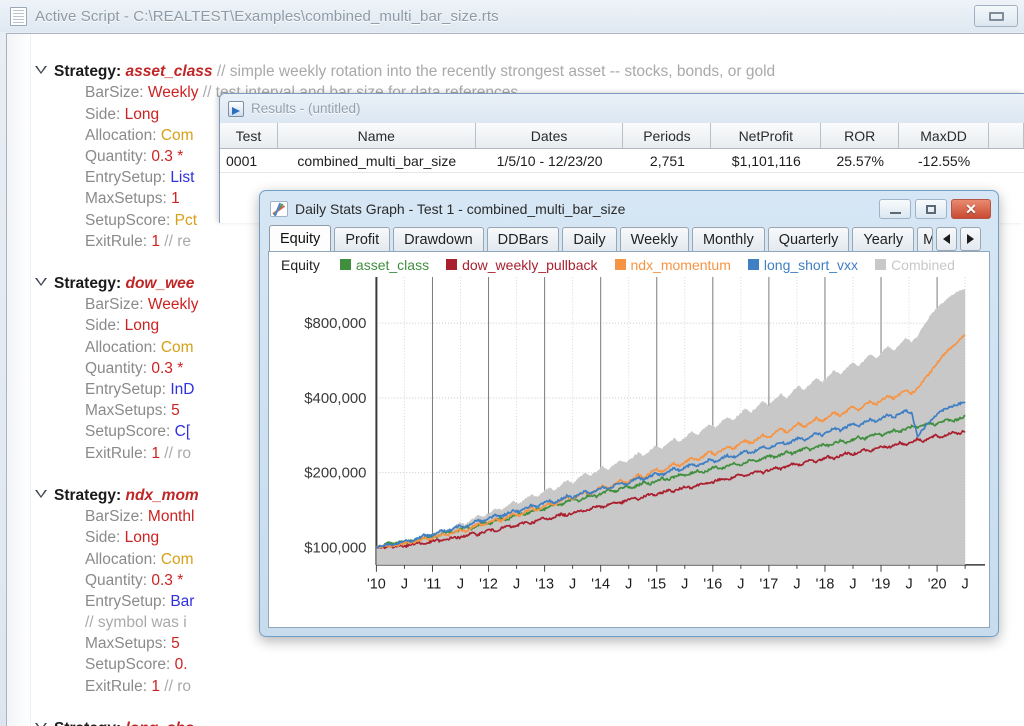  What do you see at coordinates (182, 389) in the screenshot?
I see `property-value: InD` at bounding box center [182, 389].